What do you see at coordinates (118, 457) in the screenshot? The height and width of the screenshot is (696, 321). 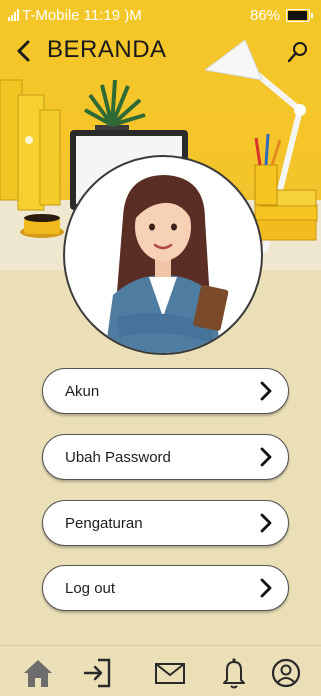 I see `change-password-label: Ubah Password` at bounding box center [118, 457].